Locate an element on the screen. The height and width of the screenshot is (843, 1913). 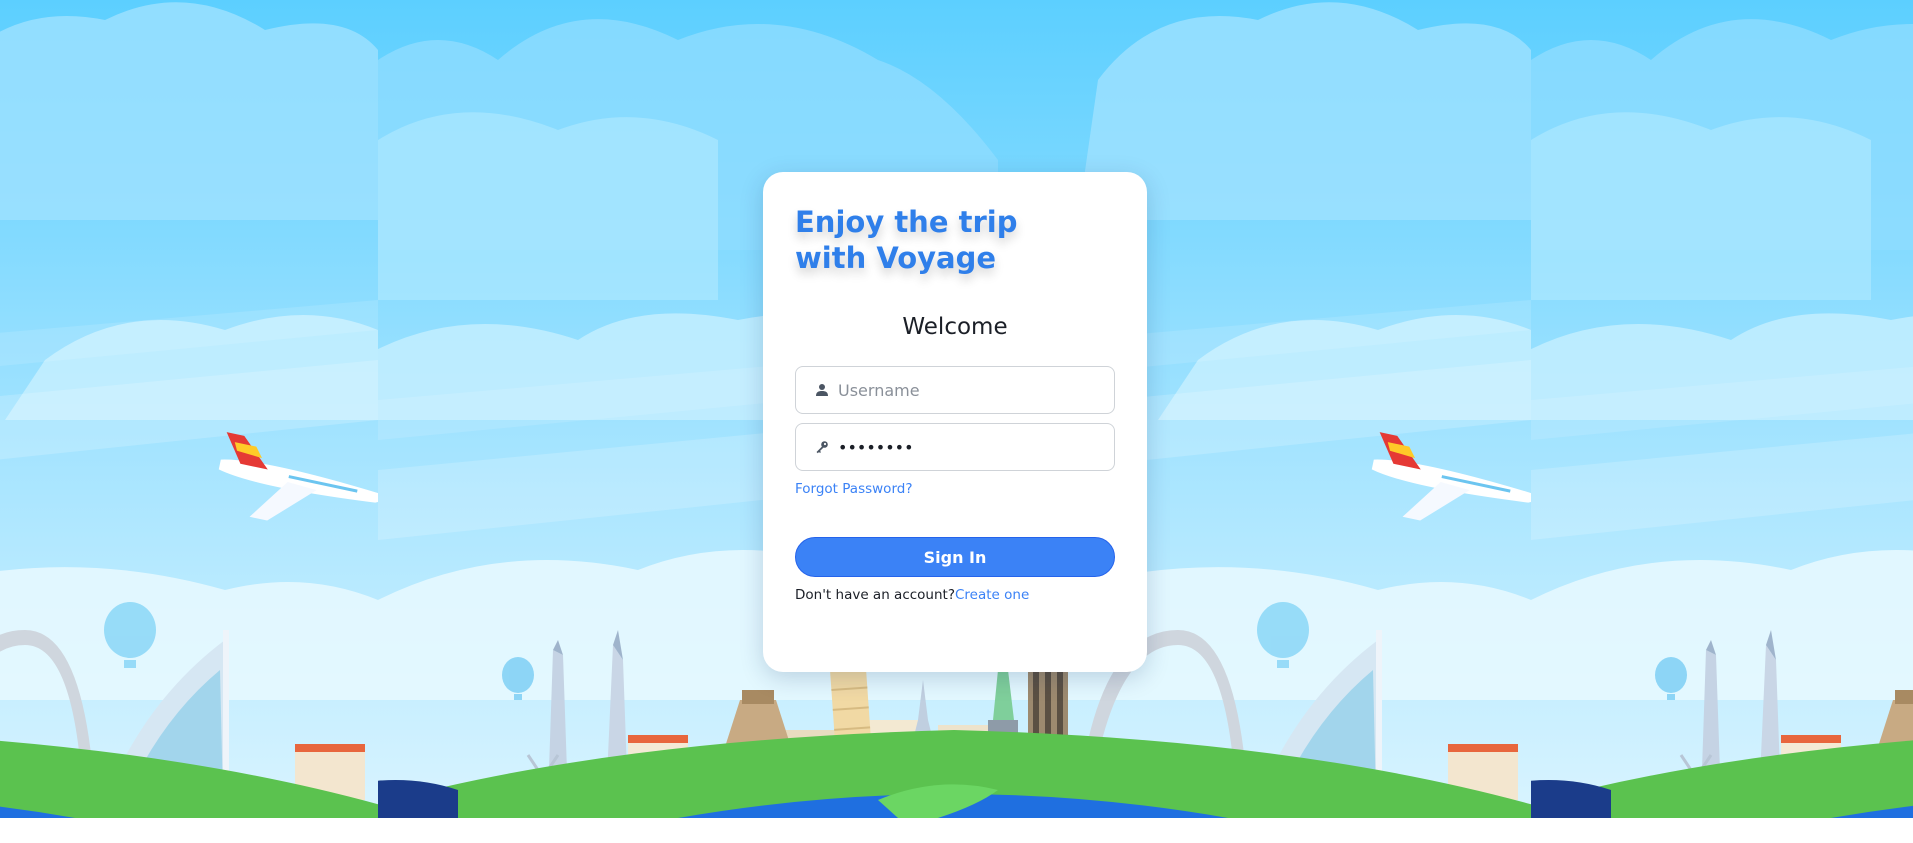
signup-prompt: Don't have an account?Create one is located at coordinates (955, 595).